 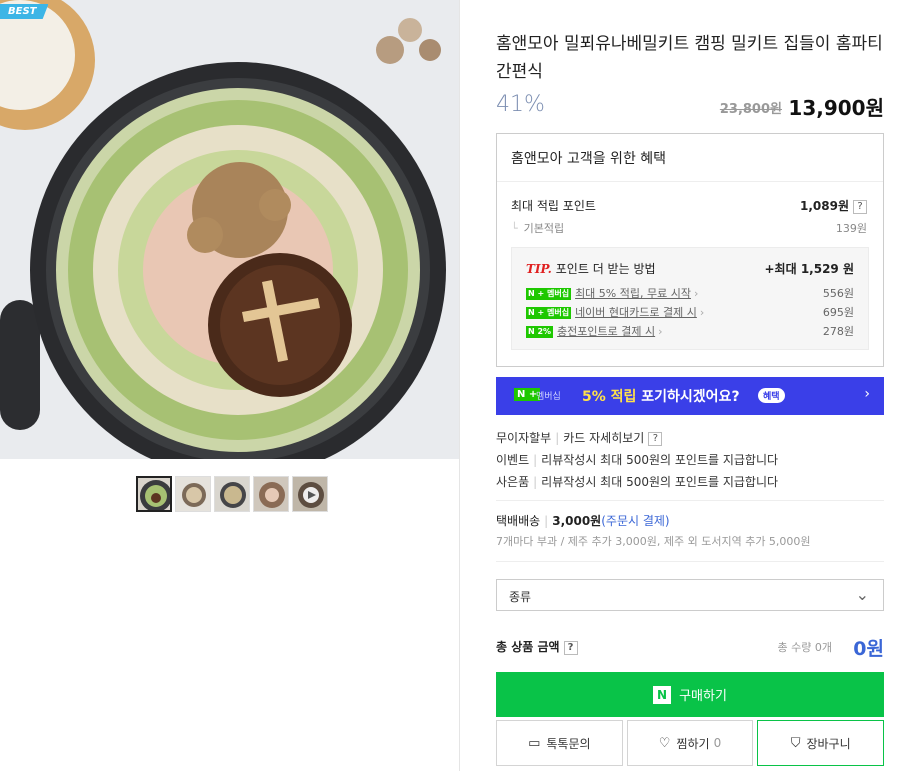 What do you see at coordinates (520, 104) in the screenshot?
I see `discount-rate: 41%` at bounding box center [520, 104].